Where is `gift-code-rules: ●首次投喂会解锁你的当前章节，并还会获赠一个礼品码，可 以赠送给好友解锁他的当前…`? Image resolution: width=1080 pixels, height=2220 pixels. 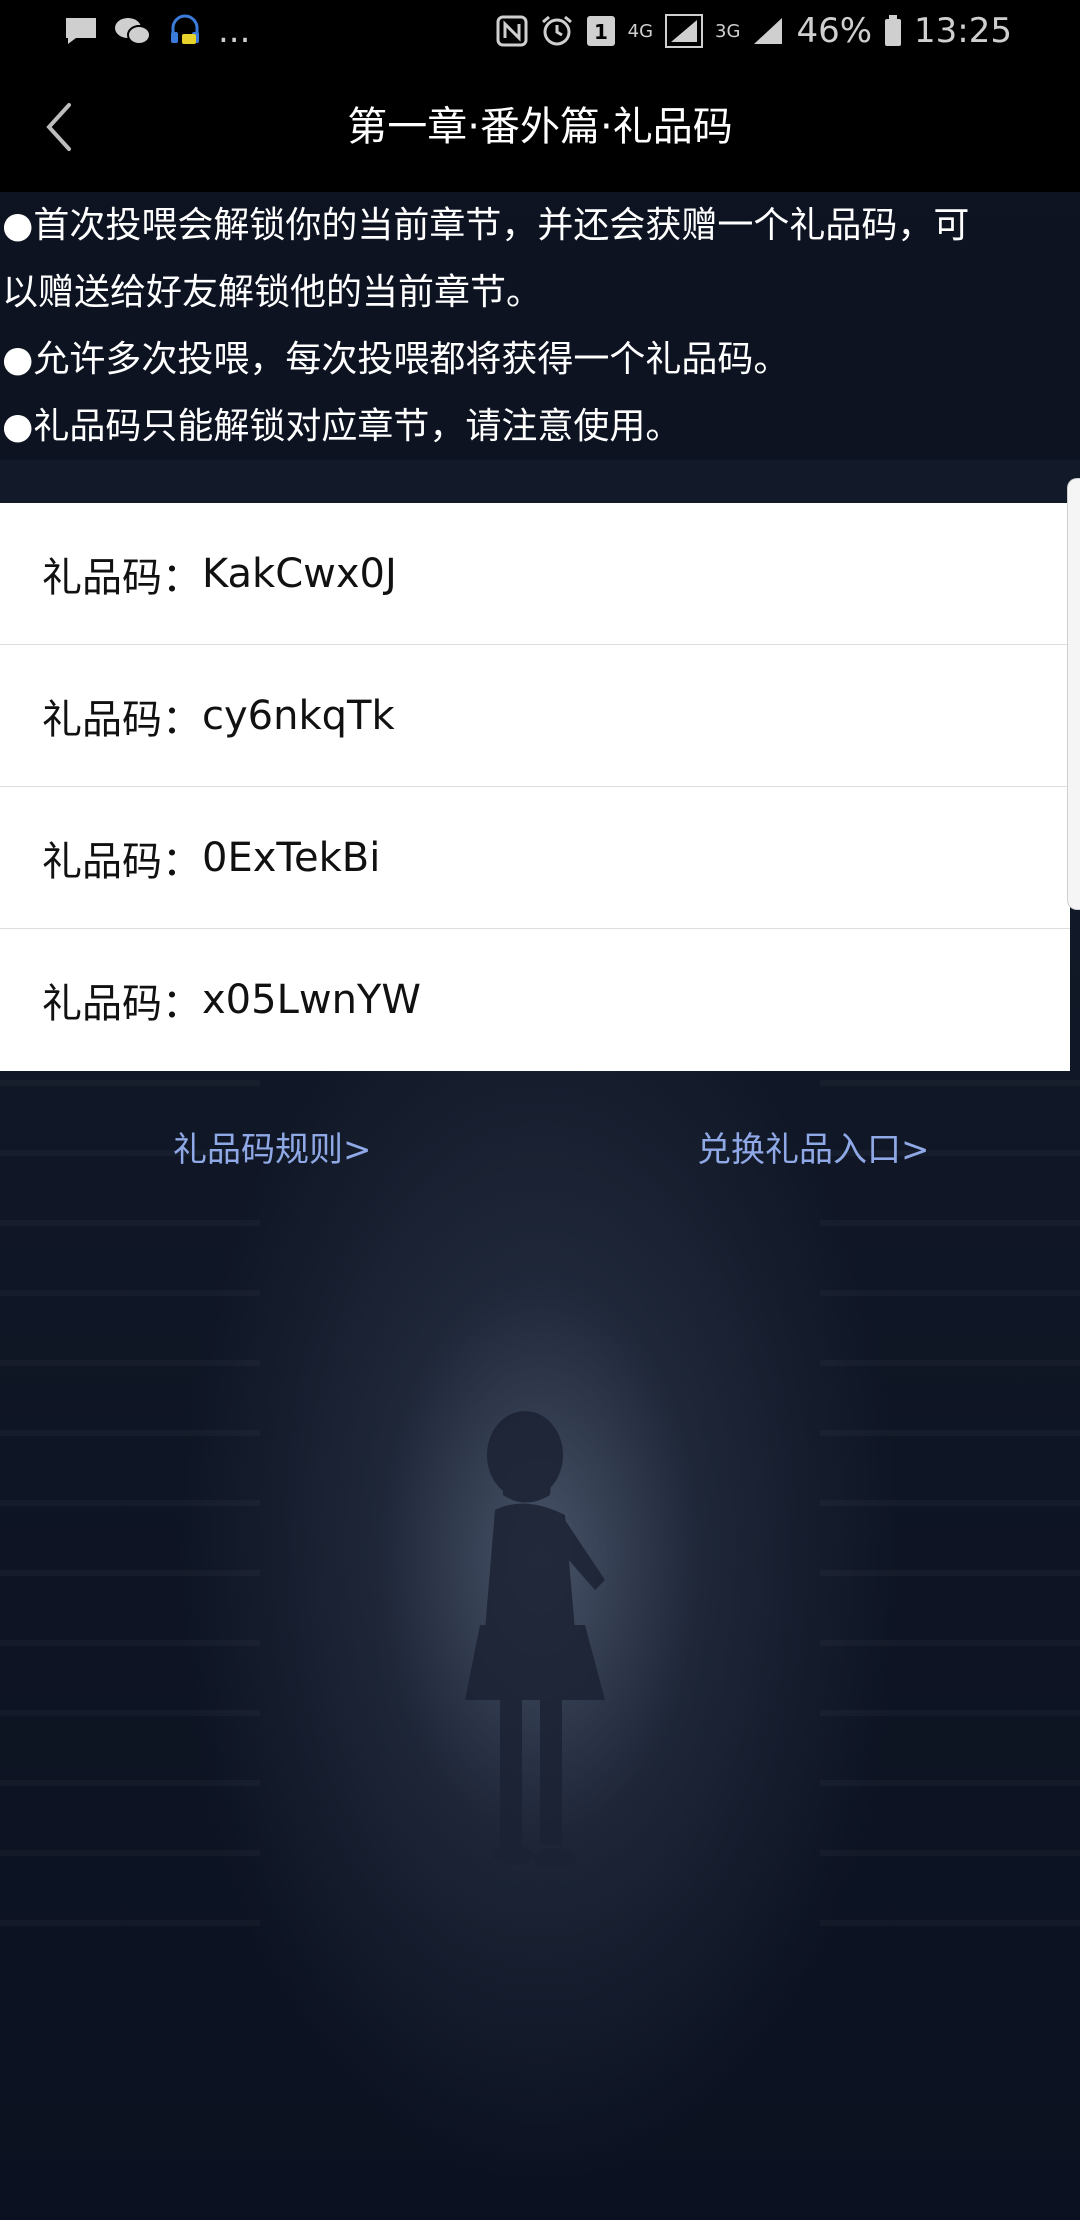
gift-code-rules: ●首次投喂会解锁你的当前章节，并还会获赠一个礼品码，可 以赠送给好友解锁他的当前… is located at coordinates (540, 326).